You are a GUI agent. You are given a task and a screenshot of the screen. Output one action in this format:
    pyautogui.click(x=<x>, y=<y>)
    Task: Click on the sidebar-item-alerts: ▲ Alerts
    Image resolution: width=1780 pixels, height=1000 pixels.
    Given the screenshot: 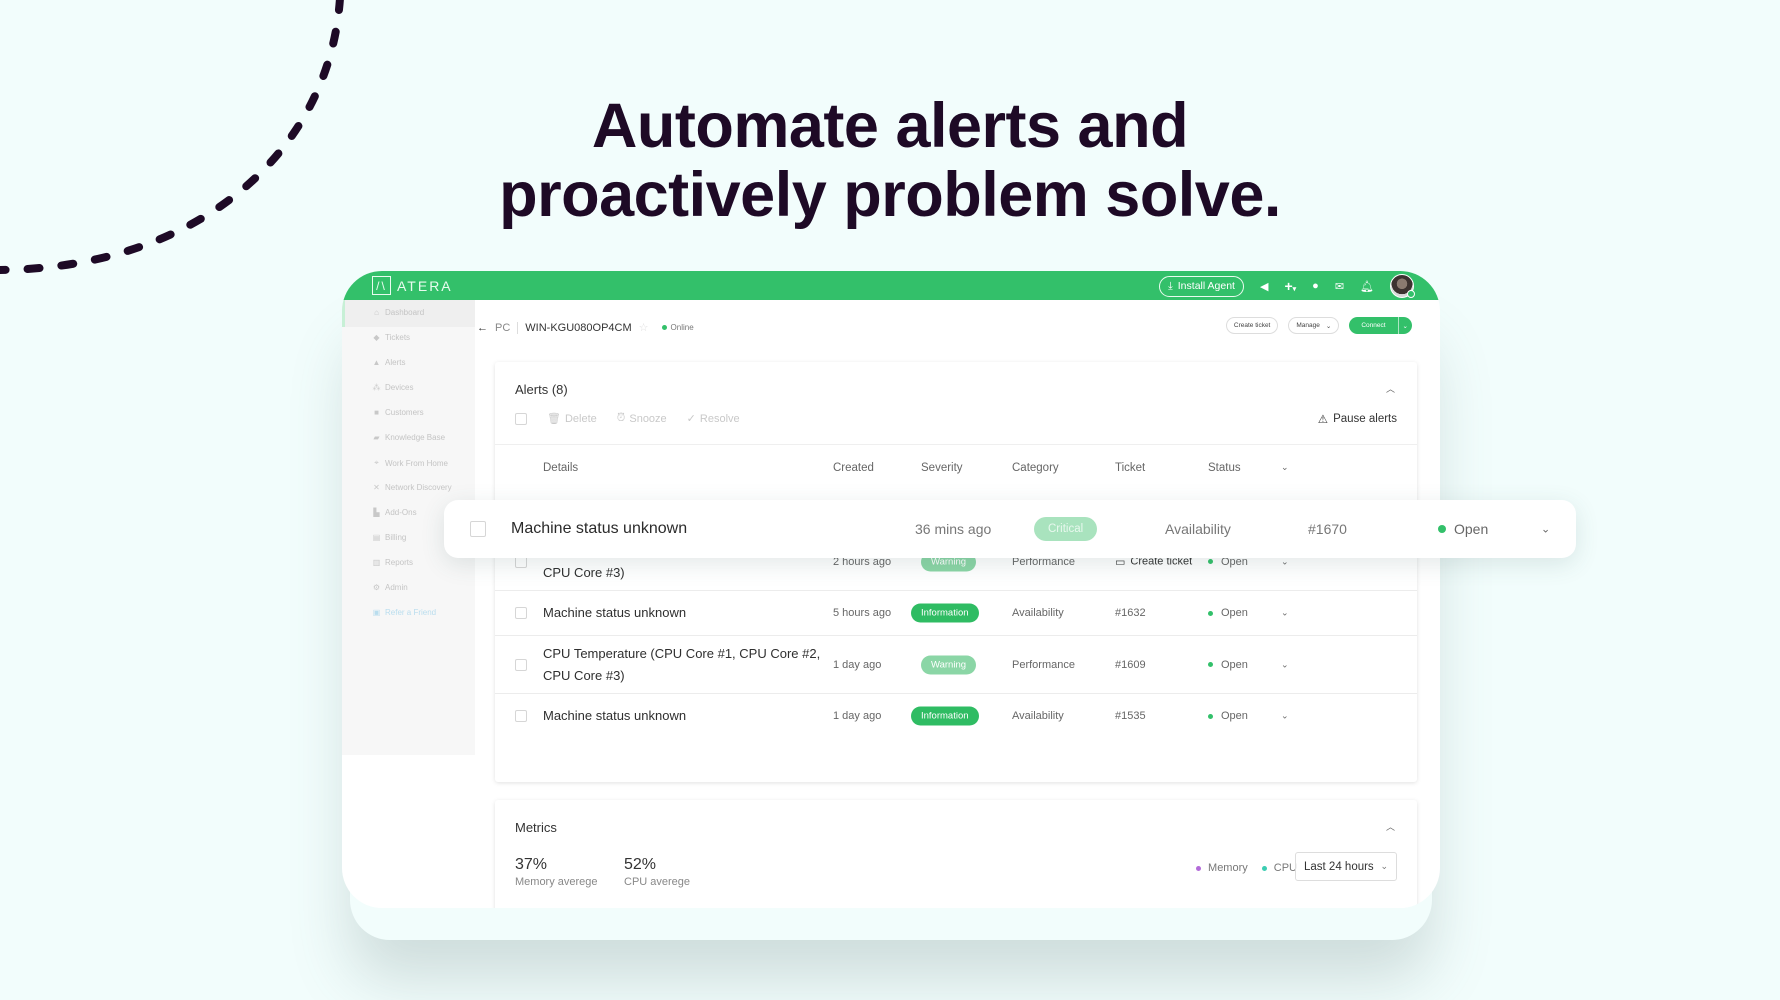 What is the action you would take?
    pyautogui.click(x=389, y=362)
    